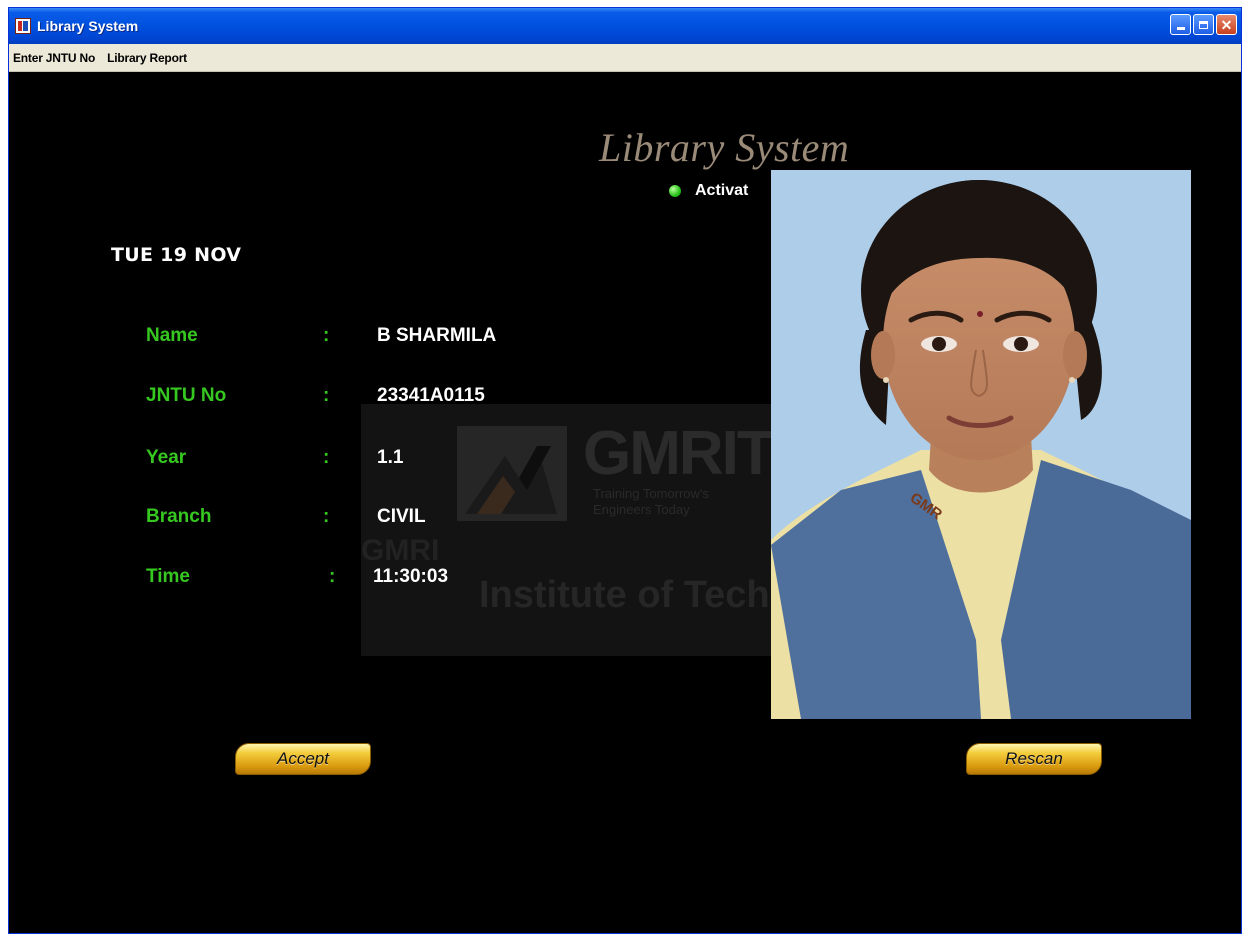 This screenshot has width=1250, height=934. I want to click on status-text: Activat, so click(722, 190).